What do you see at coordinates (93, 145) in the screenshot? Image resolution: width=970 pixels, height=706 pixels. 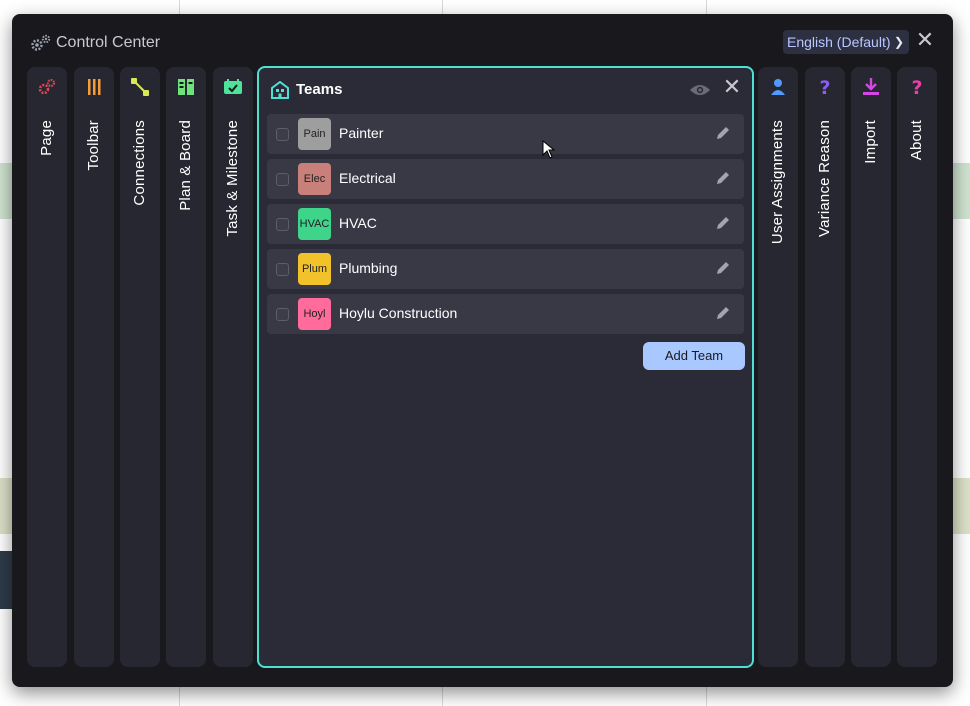 I see `tab-label: Toolbar` at bounding box center [93, 145].